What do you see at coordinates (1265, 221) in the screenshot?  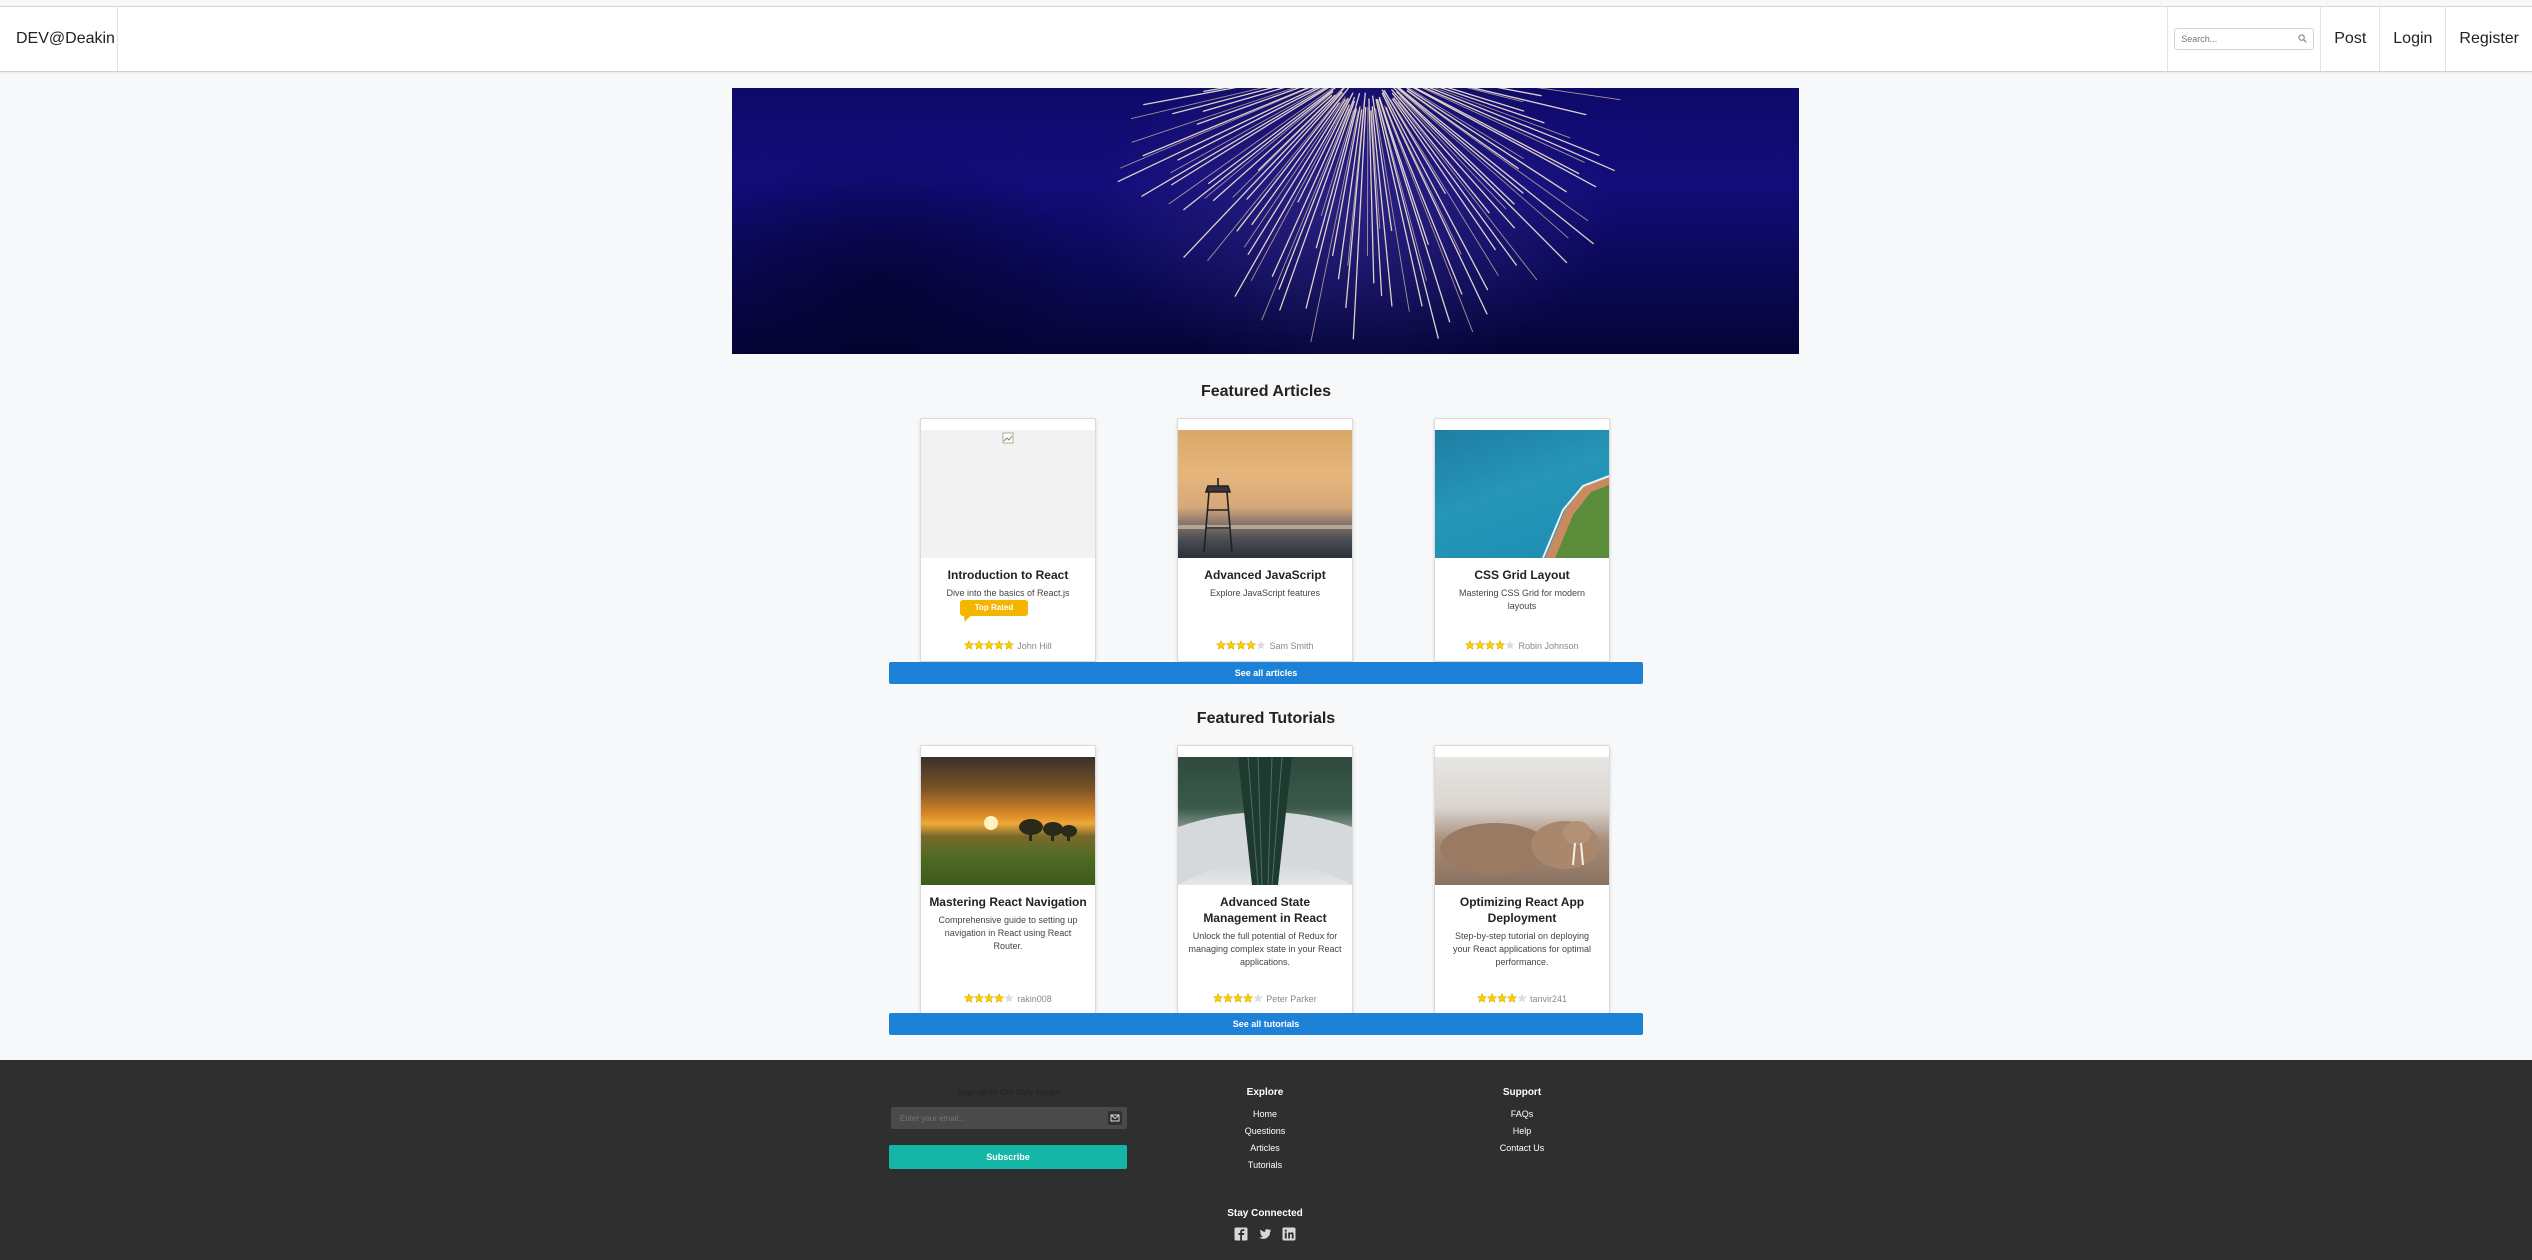 I see `fireworks-graphic` at bounding box center [1265, 221].